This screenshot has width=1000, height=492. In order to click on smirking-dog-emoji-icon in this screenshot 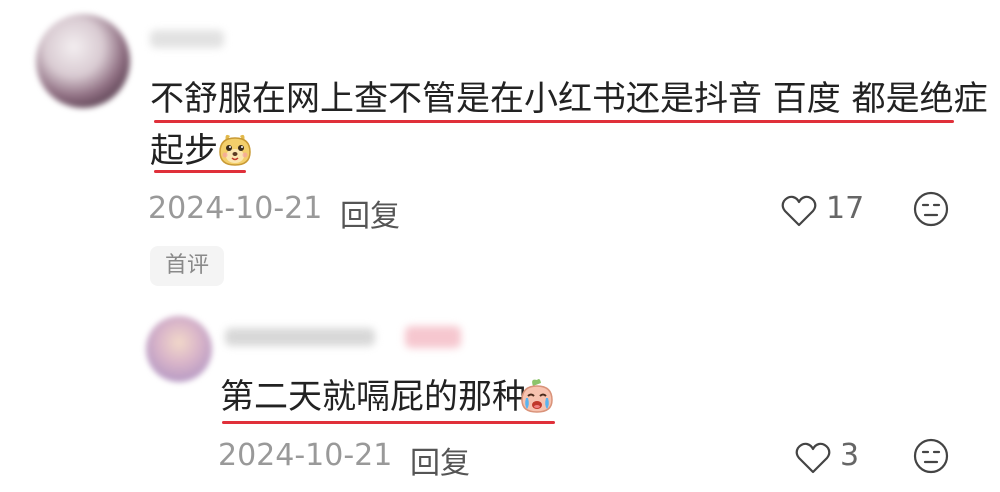, I will do `click(235, 150)`.